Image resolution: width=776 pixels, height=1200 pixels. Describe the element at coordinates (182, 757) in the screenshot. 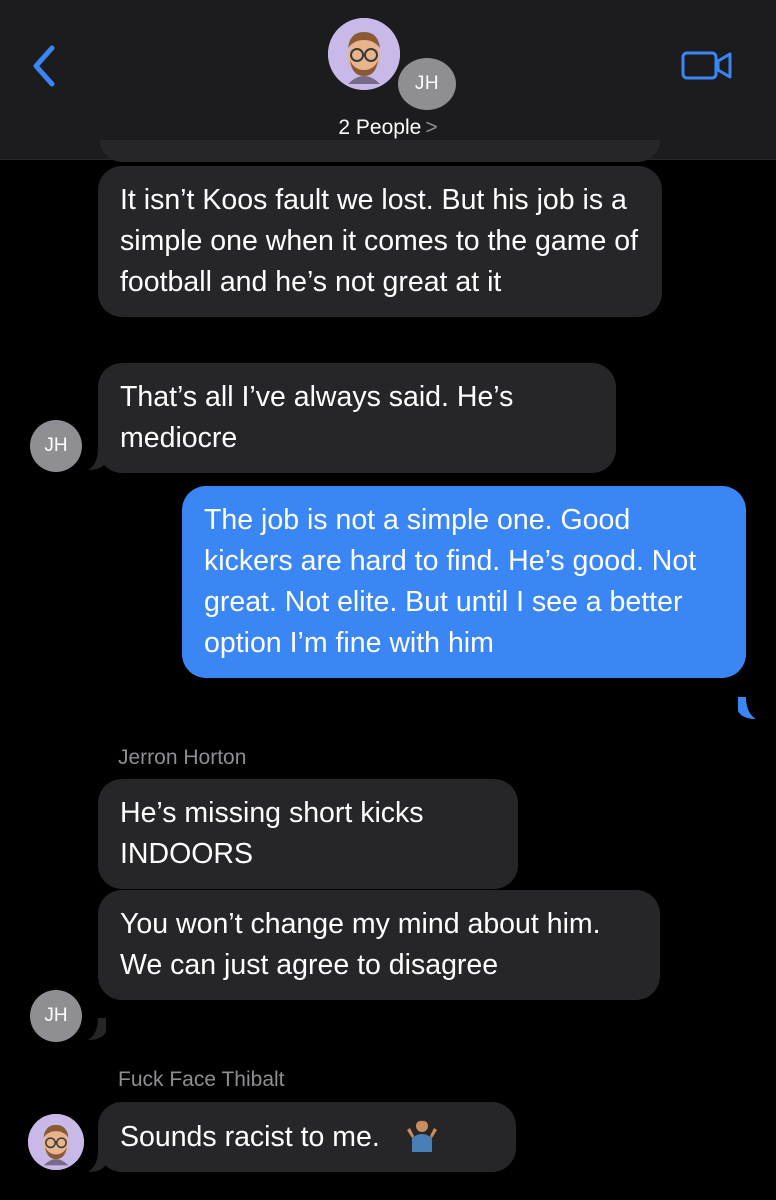

I see `sender-name: Jerron Horton` at that location.